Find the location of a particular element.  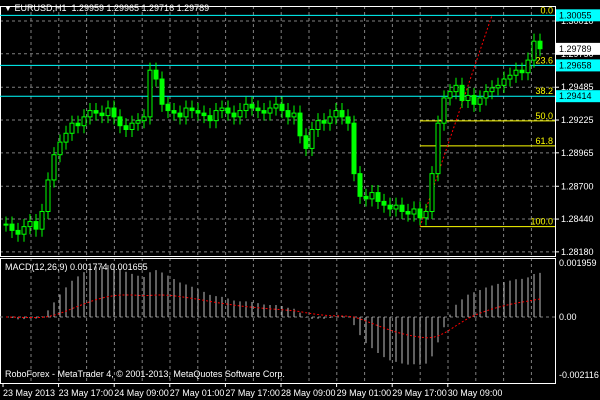

fibo-level-label: 50.0 is located at coordinates (544, 116).